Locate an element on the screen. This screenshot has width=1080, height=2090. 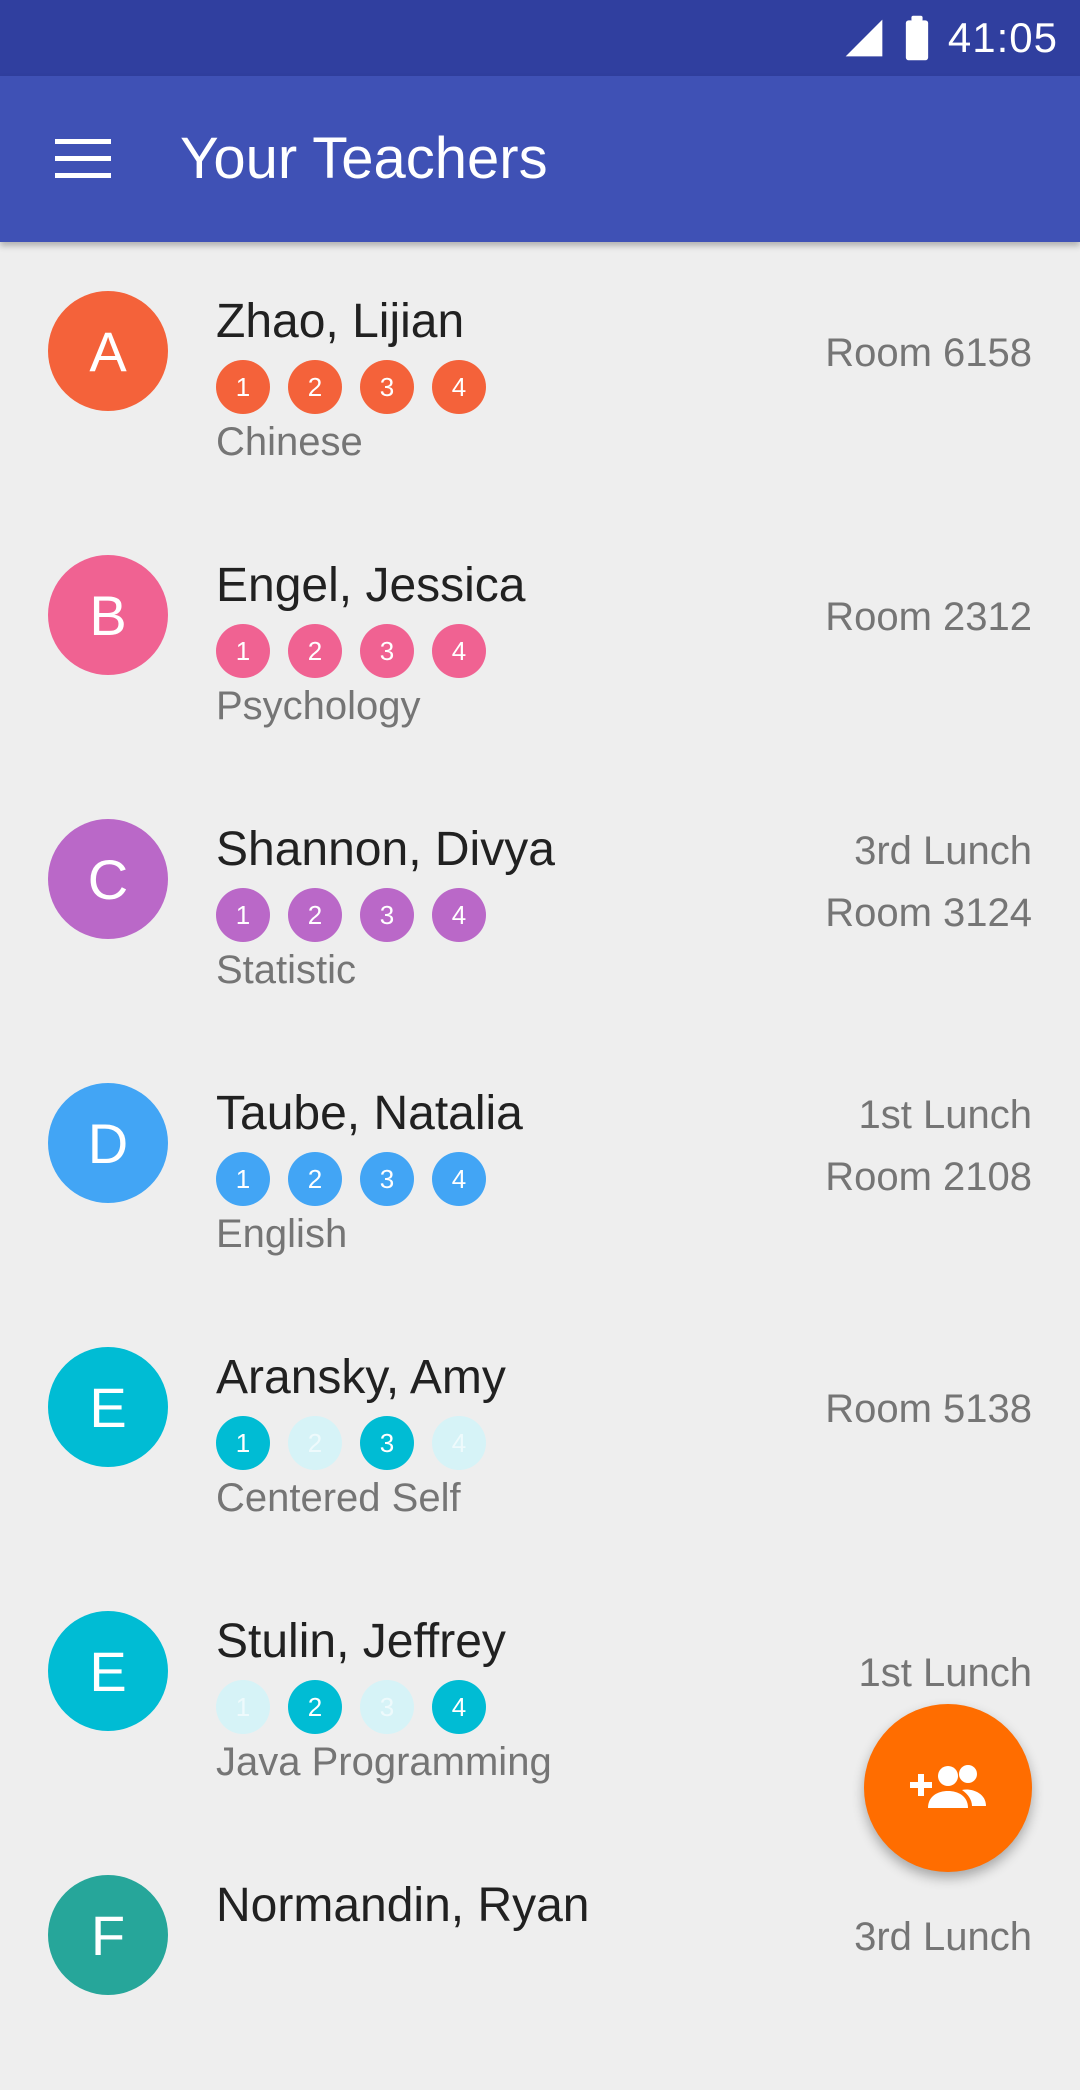
teacher-meta: Room 6158 is located at coordinates (928, 353).